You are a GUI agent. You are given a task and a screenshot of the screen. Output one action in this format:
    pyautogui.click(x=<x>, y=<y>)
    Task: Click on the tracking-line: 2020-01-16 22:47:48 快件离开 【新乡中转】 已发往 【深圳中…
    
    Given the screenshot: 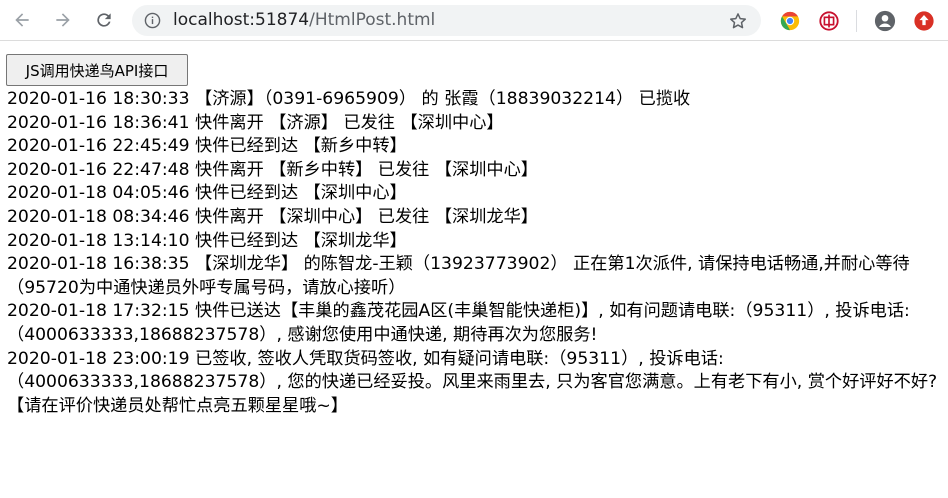 What is the action you would take?
    pyautogui.click(x=272, y=169)
    